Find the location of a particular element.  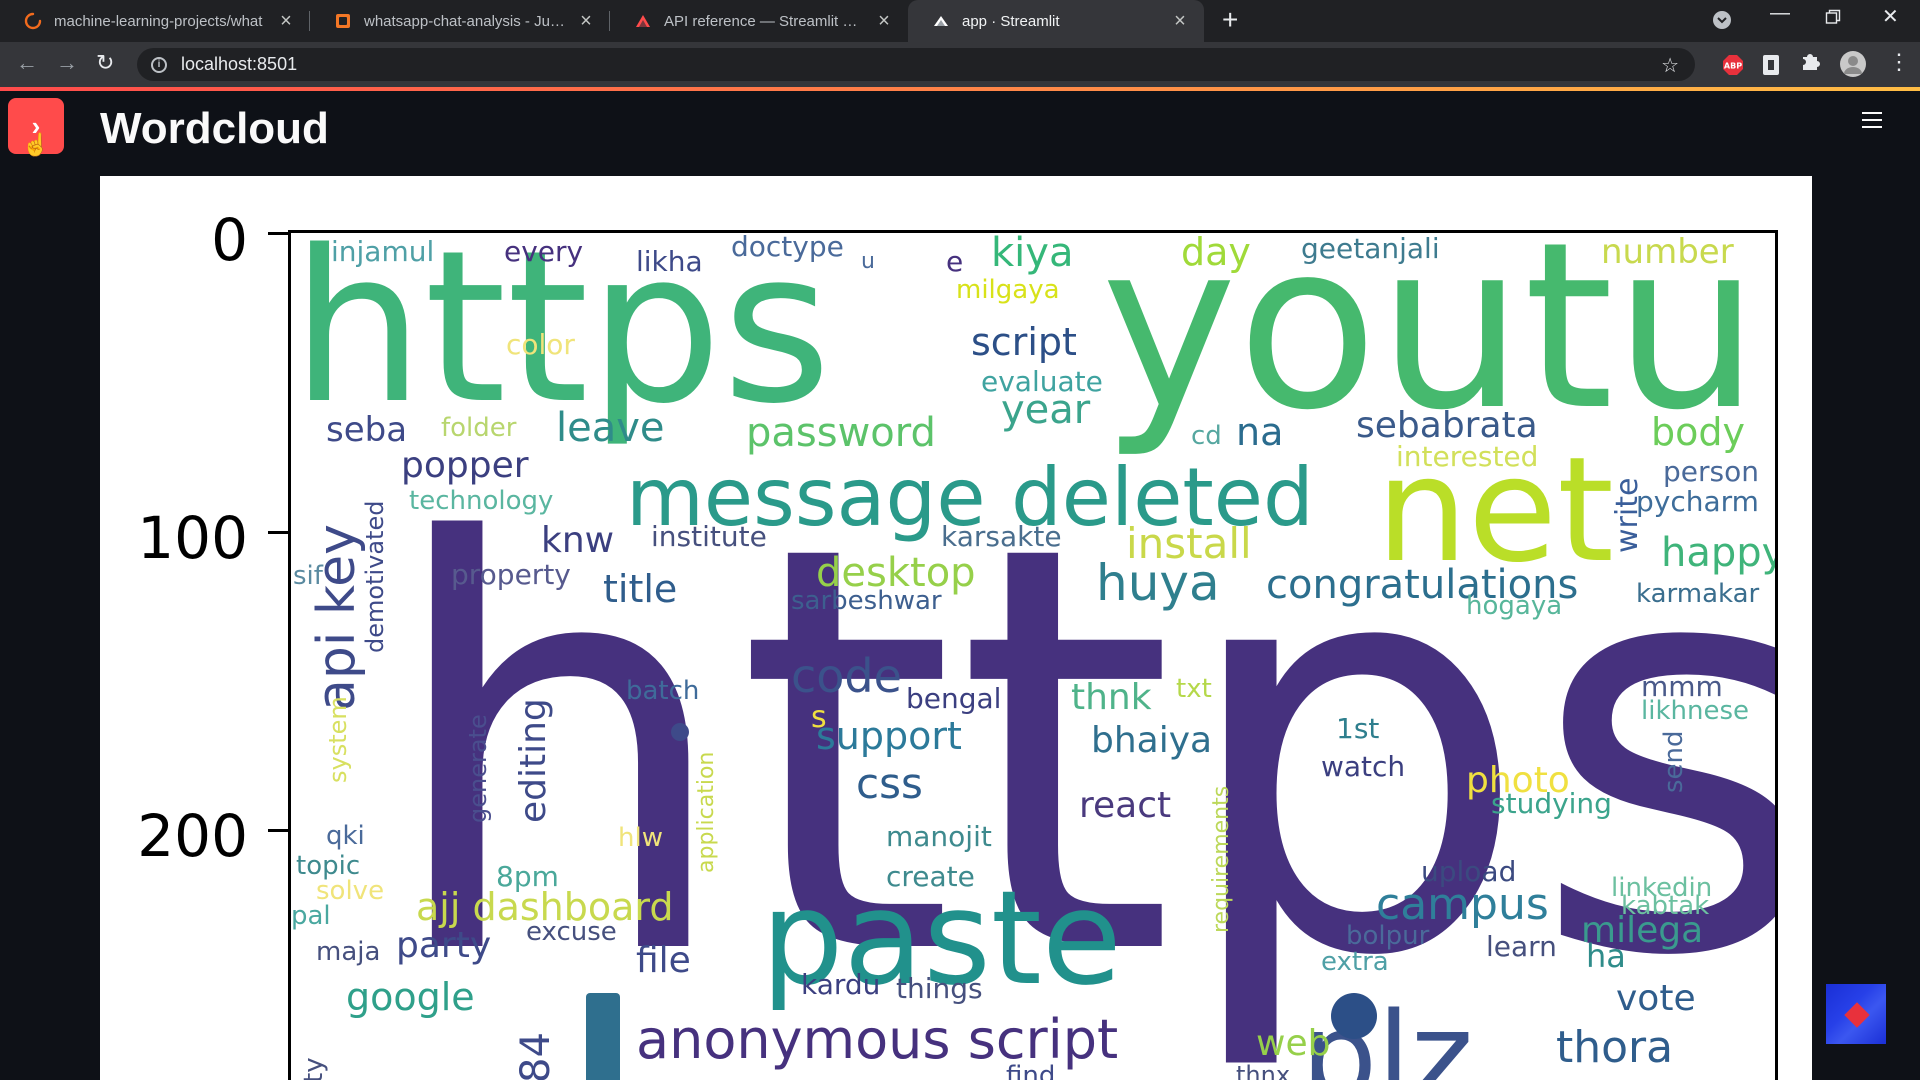

adblock-plus-icon: ABP is located at coordinates (1733, 67).